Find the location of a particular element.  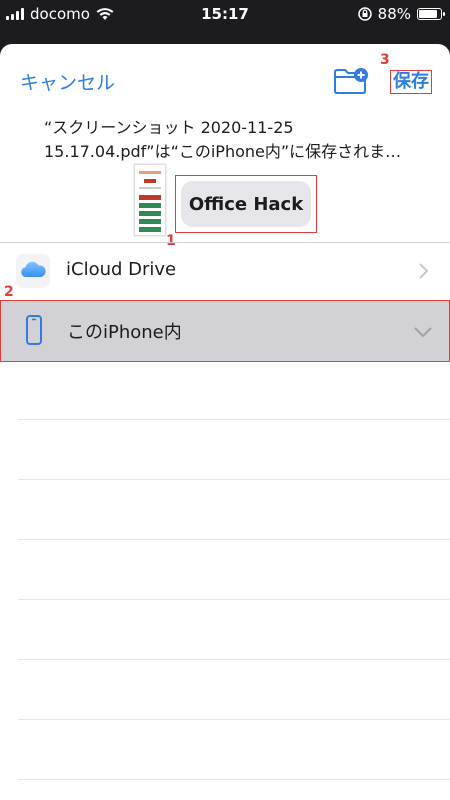

battery-icon is located at coordinates (431, 14).